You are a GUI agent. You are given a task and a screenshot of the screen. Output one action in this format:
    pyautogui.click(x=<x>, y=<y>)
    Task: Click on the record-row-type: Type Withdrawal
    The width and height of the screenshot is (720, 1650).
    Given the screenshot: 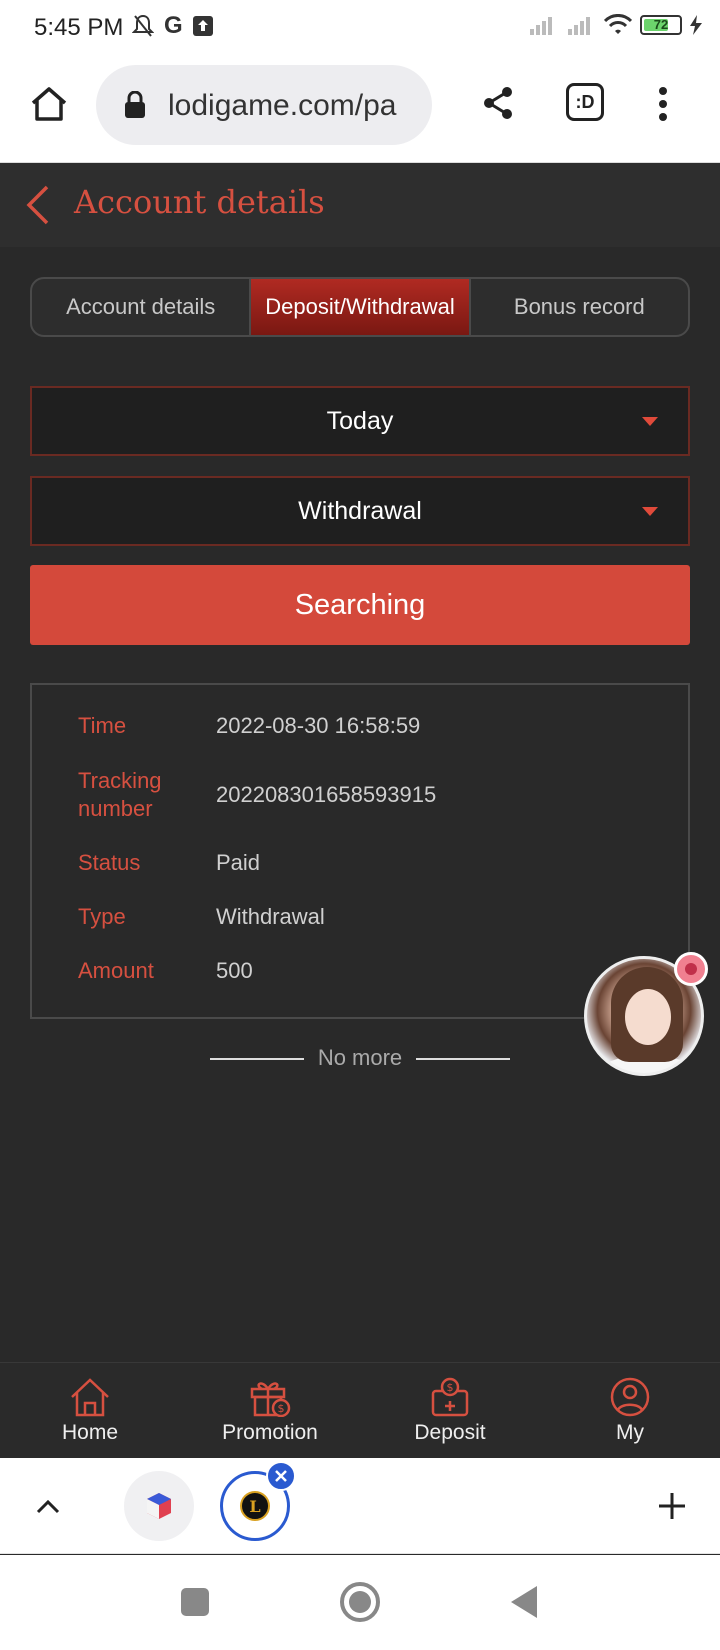 What is the action you would take?
    pyautogui.click(x=201, y=917)
    